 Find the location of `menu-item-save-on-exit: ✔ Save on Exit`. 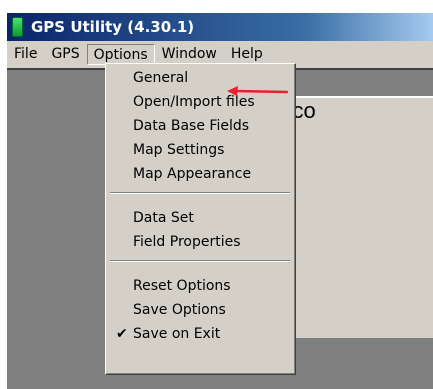

menu-item-save-on-exit: ✔ Save on Exit is located at coordinates (200, 334).